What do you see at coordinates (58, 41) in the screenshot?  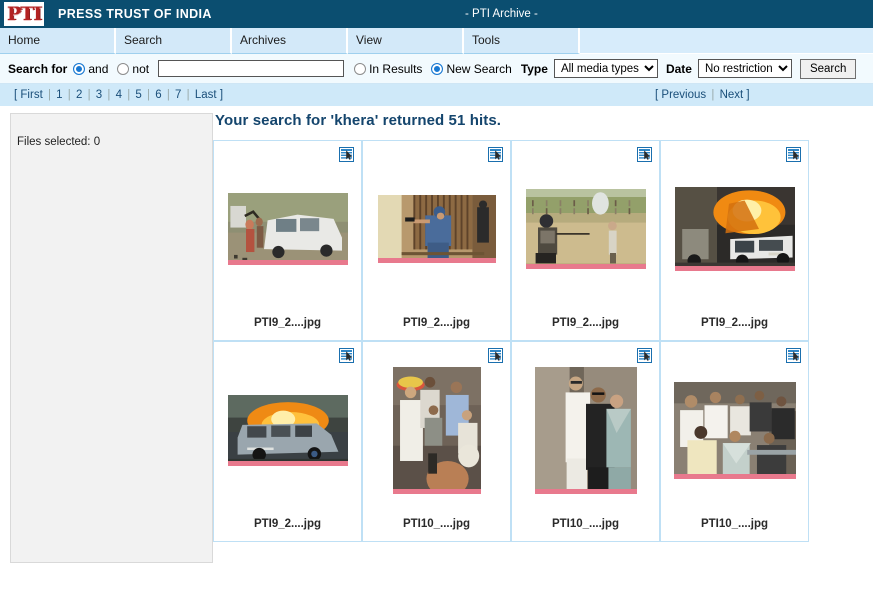 I see `nav-tab-home: Home` at bounding box center [58, 41].